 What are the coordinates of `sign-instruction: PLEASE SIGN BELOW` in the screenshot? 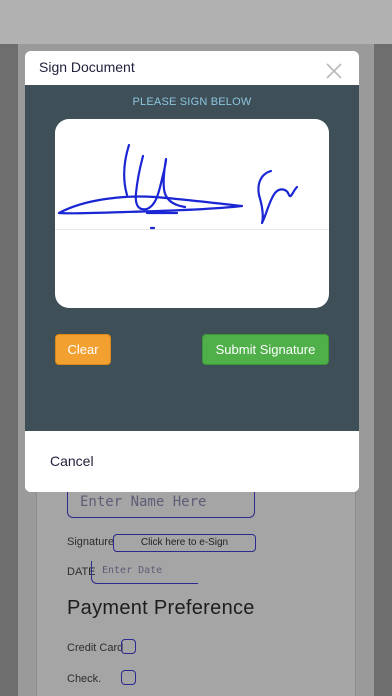 It's located at (192, 102).